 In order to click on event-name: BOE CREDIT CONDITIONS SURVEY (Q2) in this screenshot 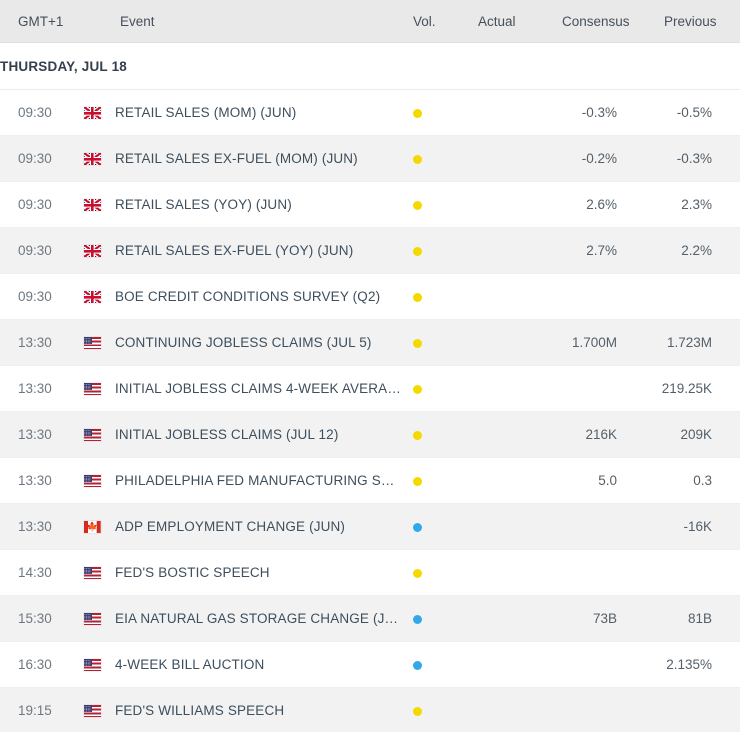, I will do `click(259, 297)`.